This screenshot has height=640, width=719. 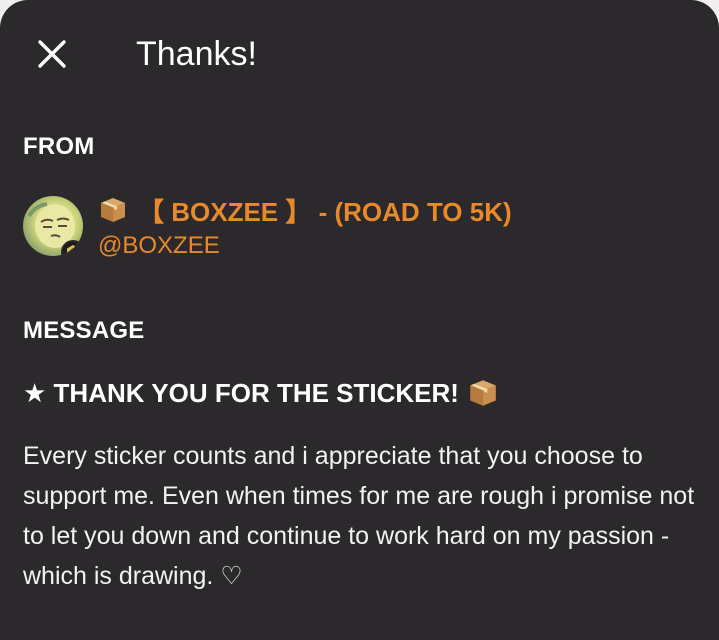 I want to click on close-icon, so click(x=52, y=54).